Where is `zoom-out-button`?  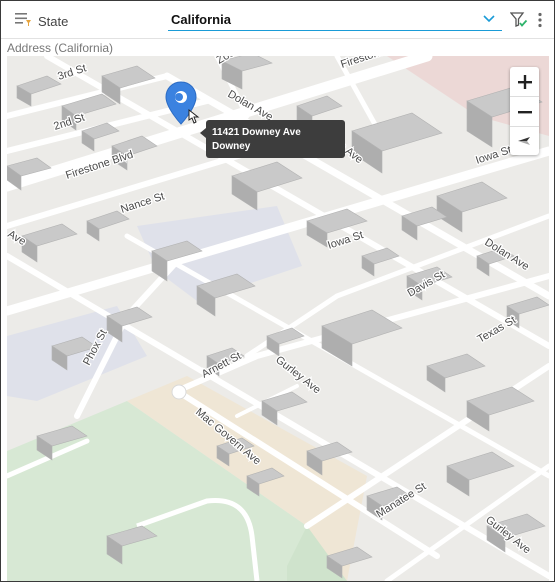 zoom-out-button is located at coordinates (524, 111).